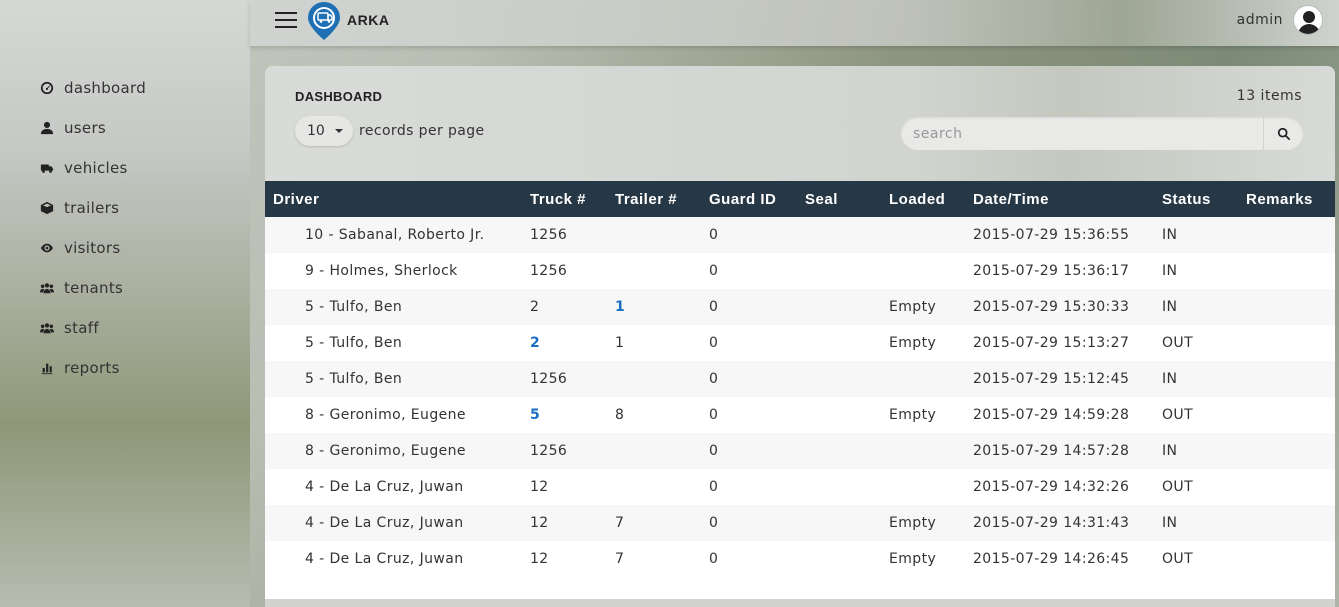  I want to click on hamburger-menu-icon, so click(286, 20).